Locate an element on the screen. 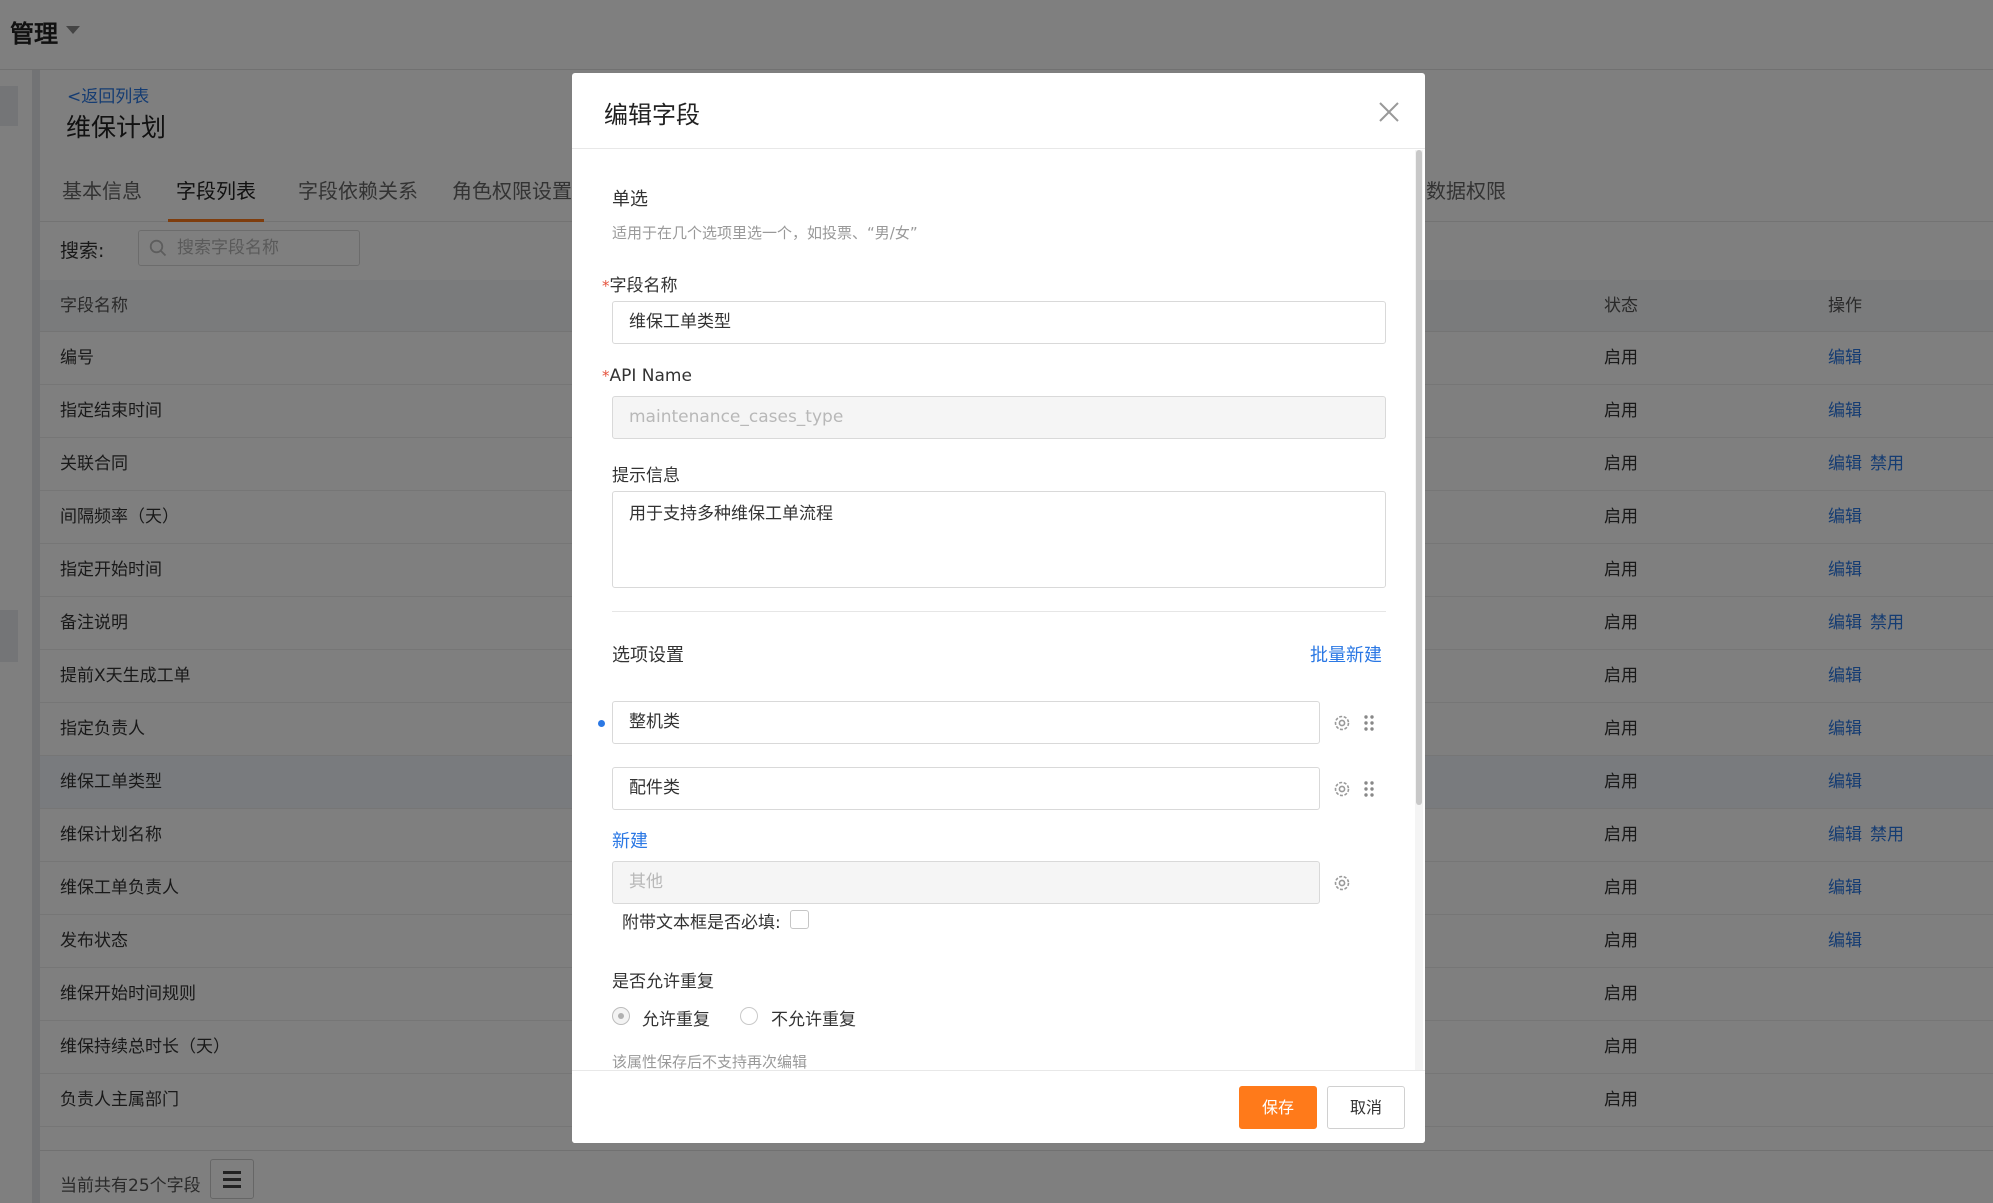  api-name-input: maintenance_cases_type is located at coordinates (999, 417).